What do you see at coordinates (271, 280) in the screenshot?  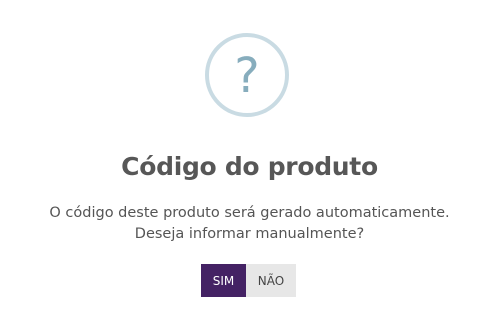 I see `no-button: NÃO` at bounding box center [271, 280].